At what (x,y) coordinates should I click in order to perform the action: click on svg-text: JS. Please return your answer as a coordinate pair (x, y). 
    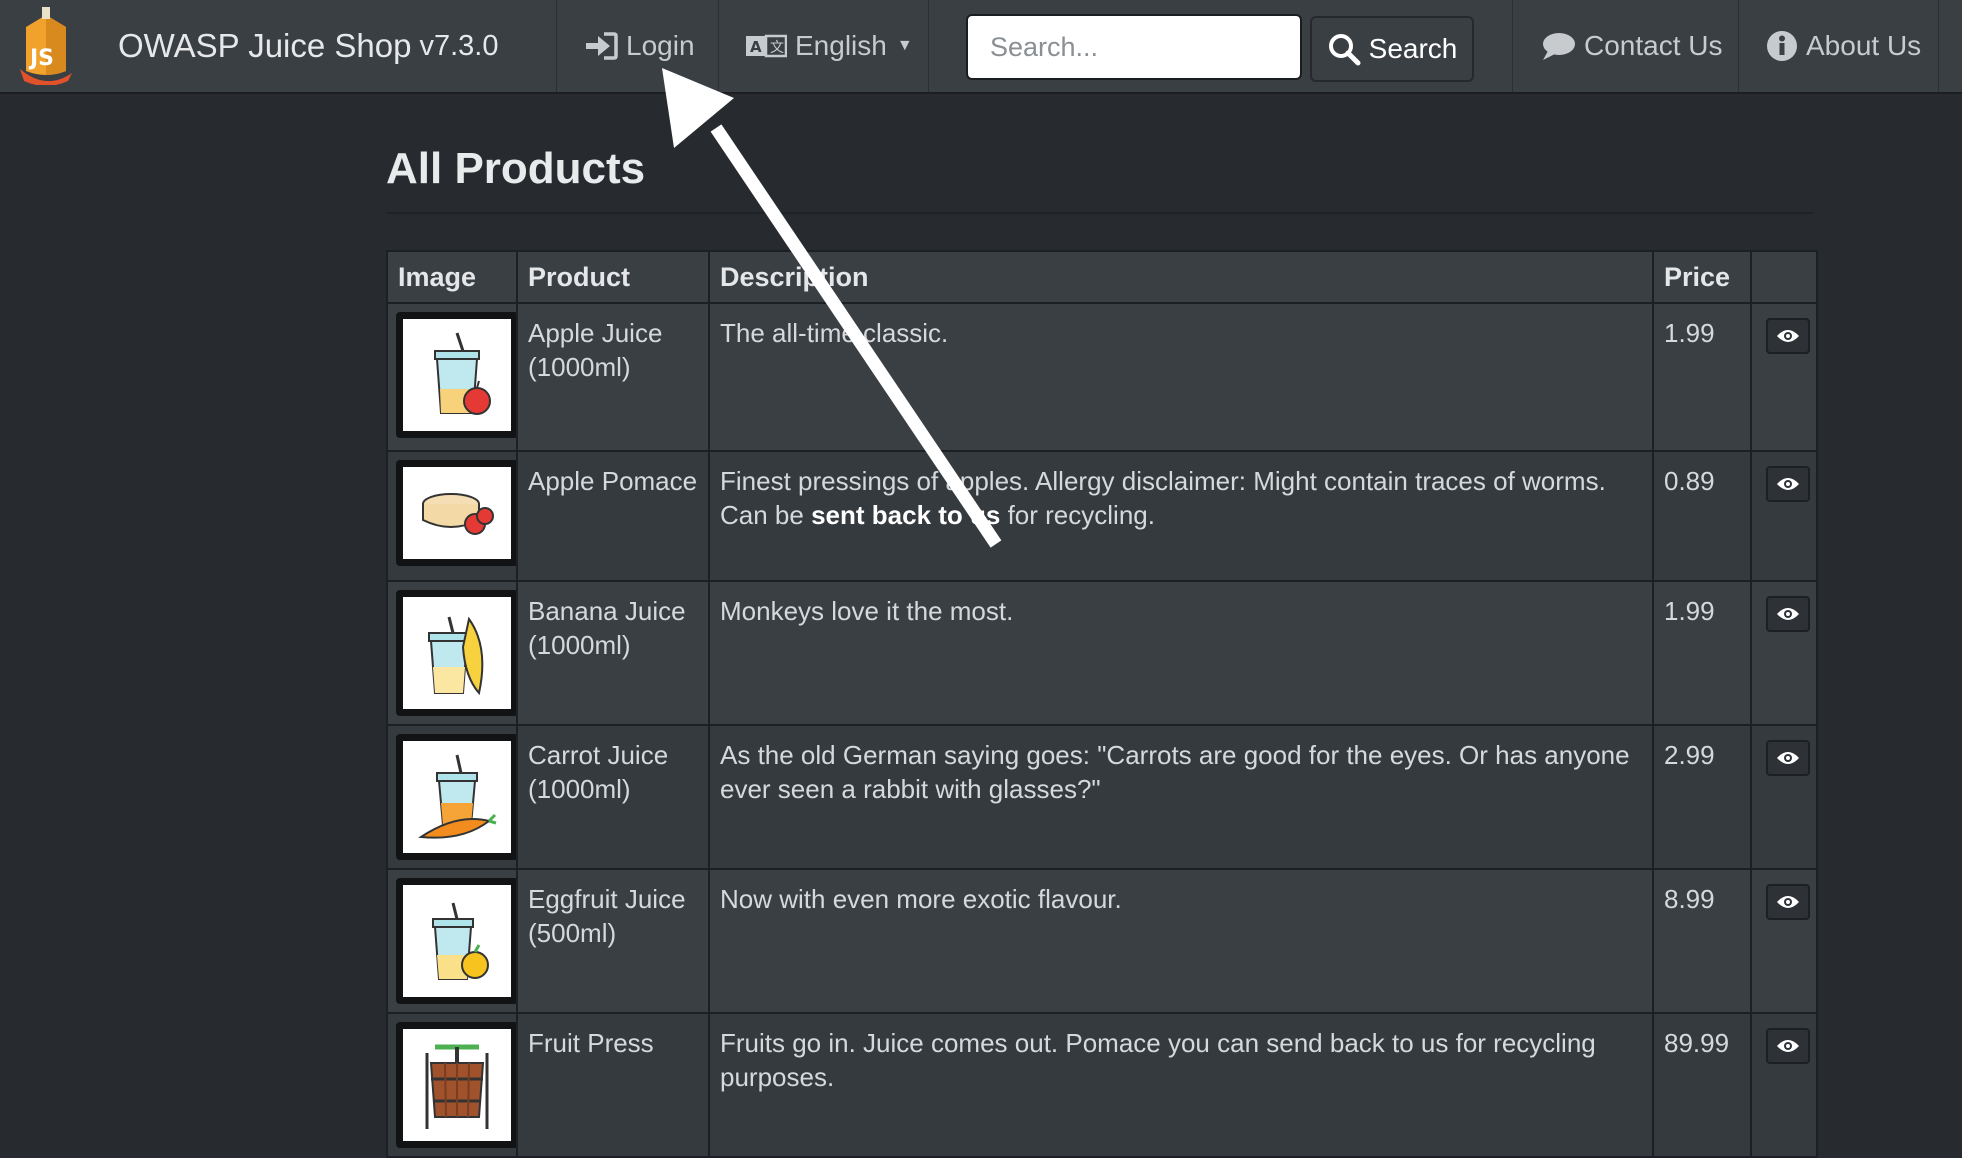
    Looking at the image, I should click on (41, 58).